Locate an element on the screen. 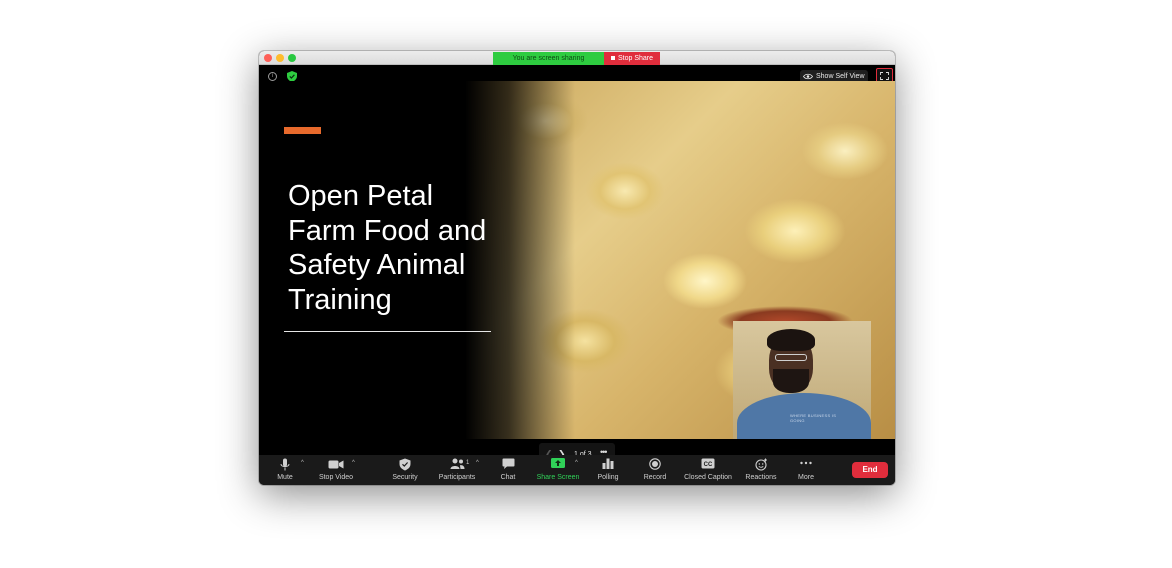 Image resolution: width=1172 pixels, height=568 pixels. cc-icon: CC is located at coordinates (708, 463).